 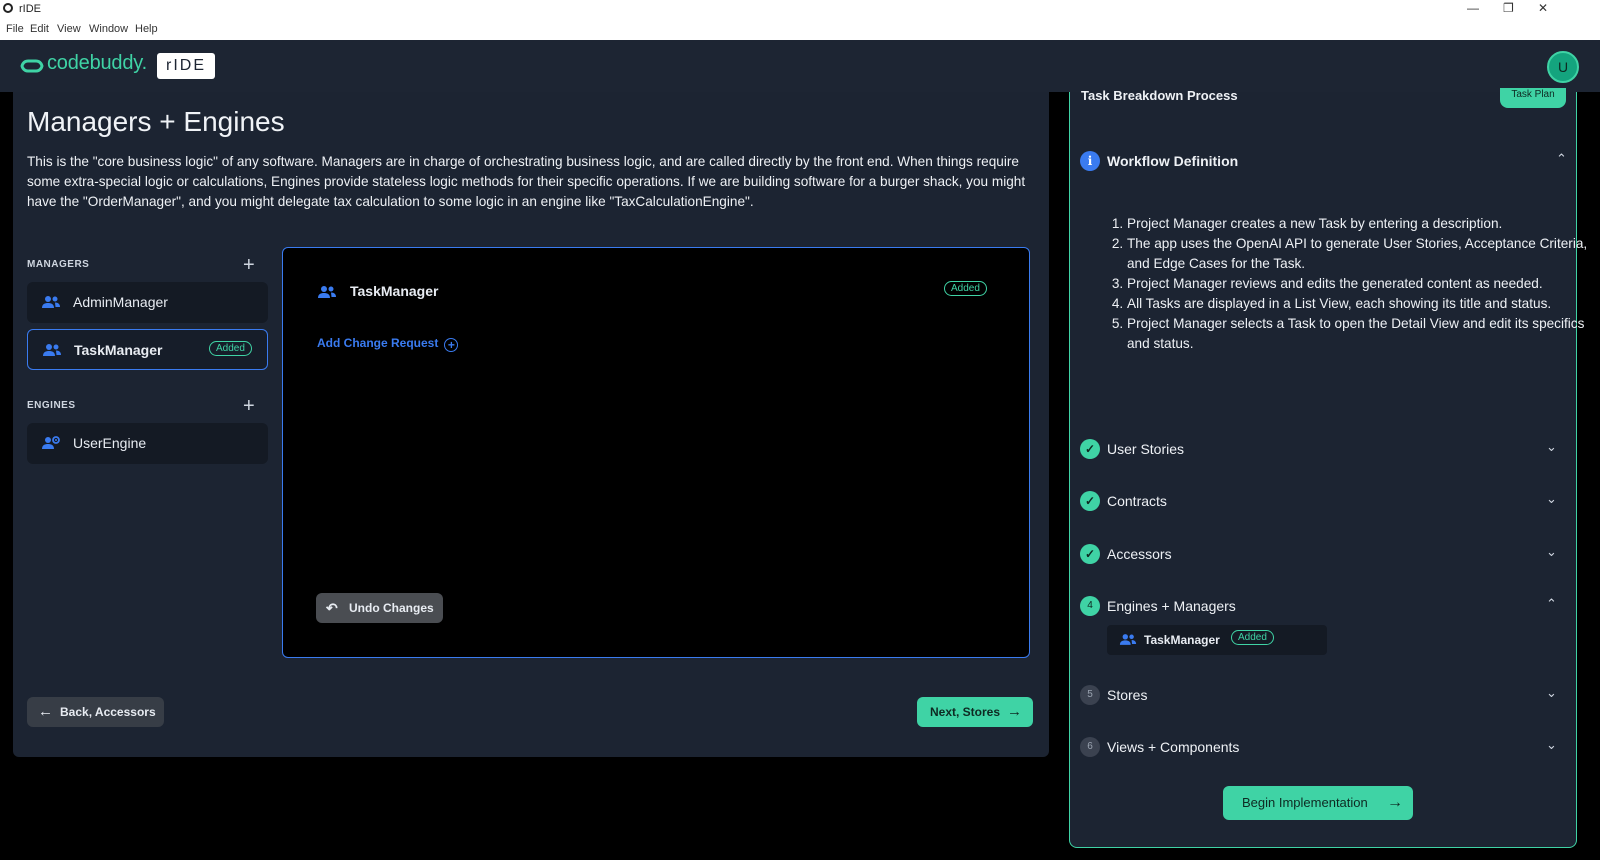 What do you see at coordinates (249, 265) in the screenshot?
I see `add-manager-button: +` at bounding box center [249, 265].